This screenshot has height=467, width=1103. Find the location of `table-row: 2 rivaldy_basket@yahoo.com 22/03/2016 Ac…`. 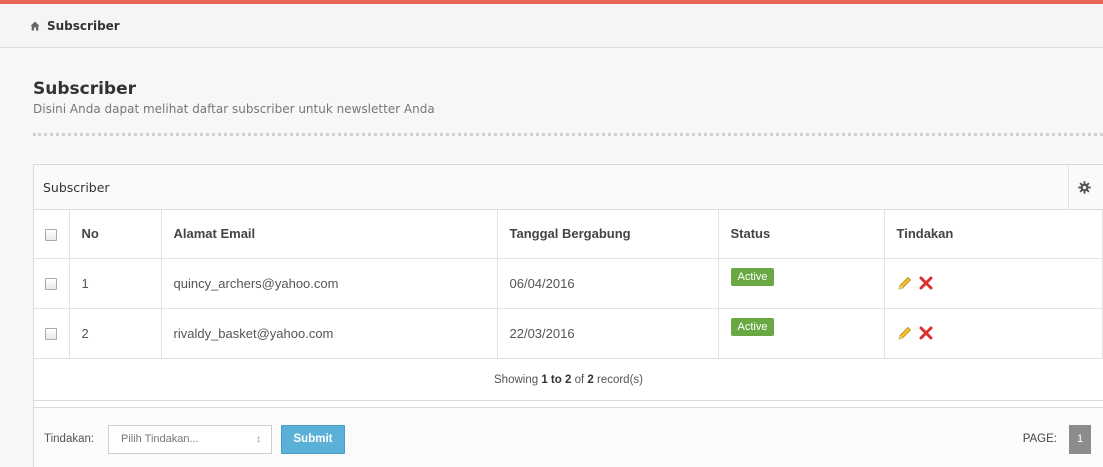

table-row: 2 rivaldy_basket@yahoo.com 22/03/2016 Ac… is located at coordinates (568, 333).